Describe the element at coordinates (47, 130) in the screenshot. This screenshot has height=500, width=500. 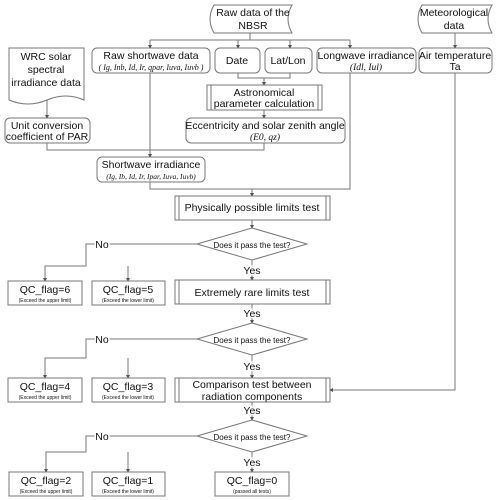
I see `unit-conversion-node: Unit conversion coefficient of PAR` at that location.